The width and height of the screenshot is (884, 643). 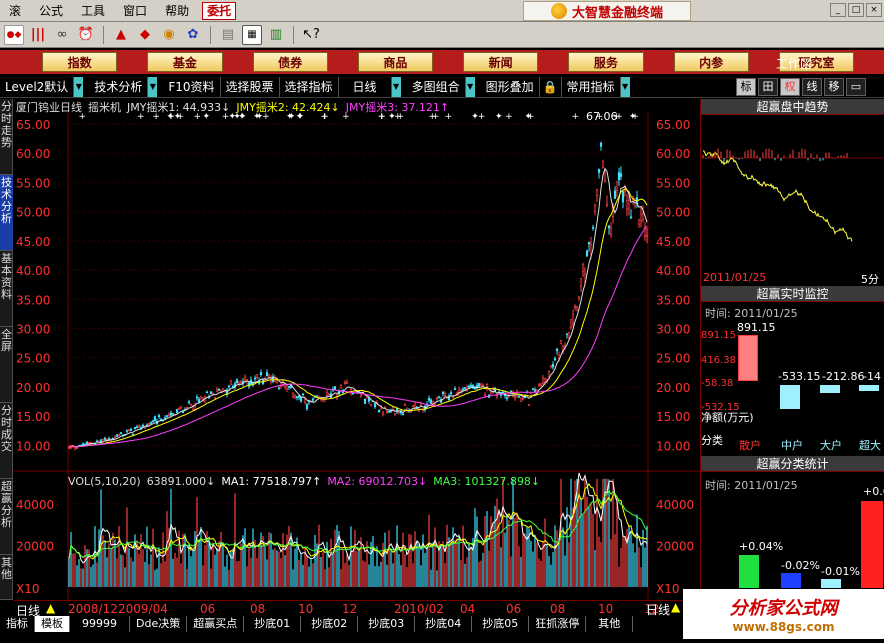 What do you see at coordinates (86, 35) in the screenshot?
I see `alarm-icon: ⏰` at bounding box center [86, 35].